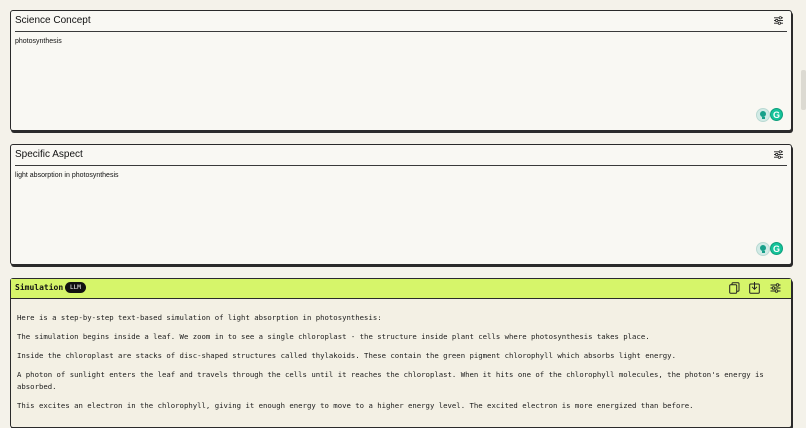 Image resolution: width=806 pixels, height=428 pixels. What do you see at coordinates (38, 41) in the screenshot?
I see `field-value: photosynthesis` at bounding box center [38, 41].